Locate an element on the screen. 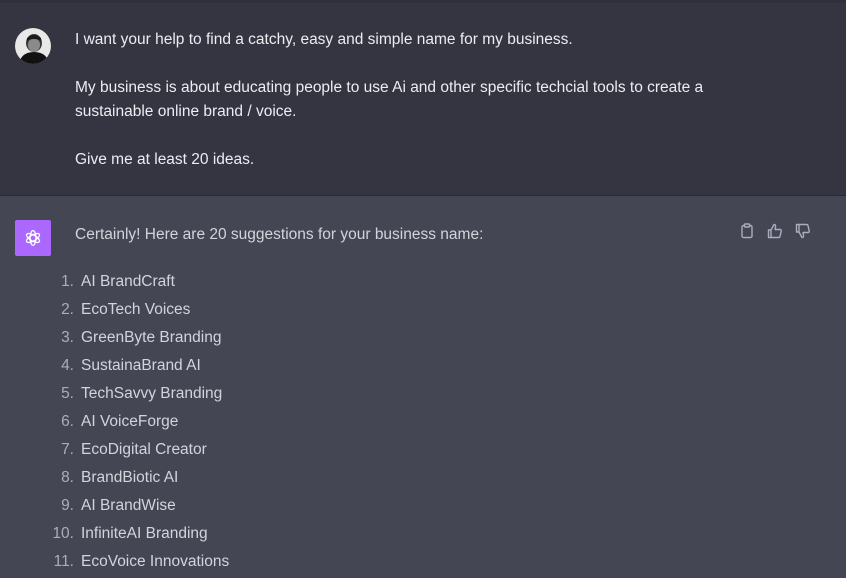  list-number: 10. is located at coordinates (63, 533).